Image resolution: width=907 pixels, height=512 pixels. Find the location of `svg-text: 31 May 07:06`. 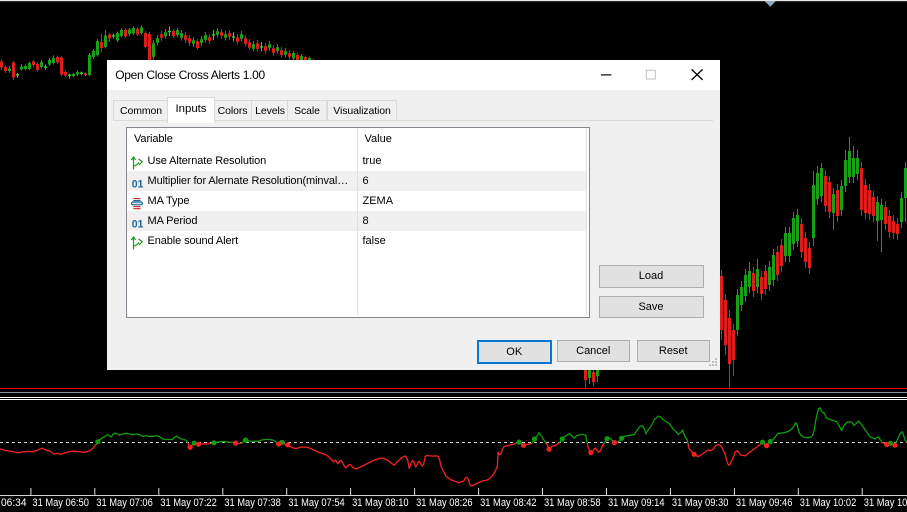

svg-text: 31 May 07:06 is located at coordinates (124, 503).